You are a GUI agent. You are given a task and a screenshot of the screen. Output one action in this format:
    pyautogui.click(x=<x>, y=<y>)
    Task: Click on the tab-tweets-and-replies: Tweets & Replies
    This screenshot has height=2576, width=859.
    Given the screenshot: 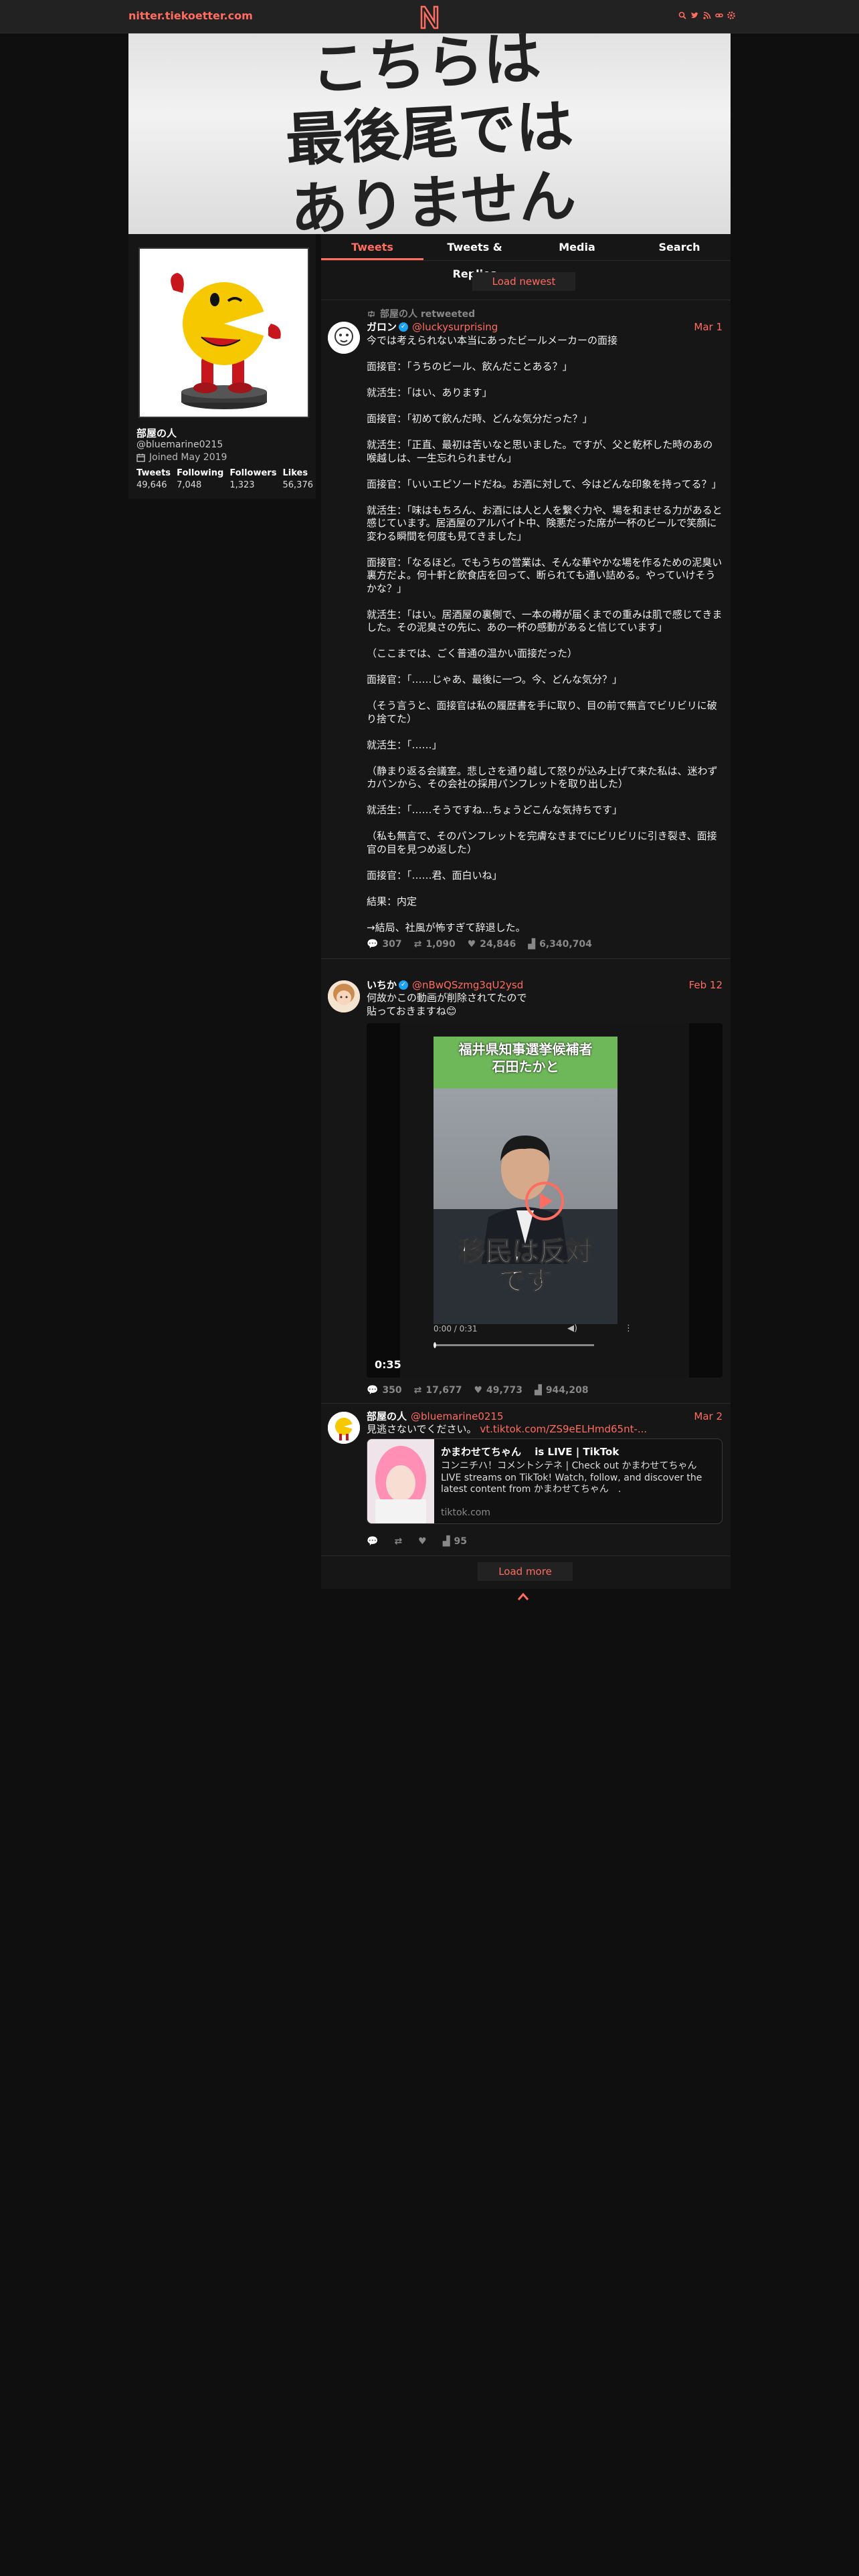 What is the action you would take?
    pyautogui.click(x=475, y=257)
    